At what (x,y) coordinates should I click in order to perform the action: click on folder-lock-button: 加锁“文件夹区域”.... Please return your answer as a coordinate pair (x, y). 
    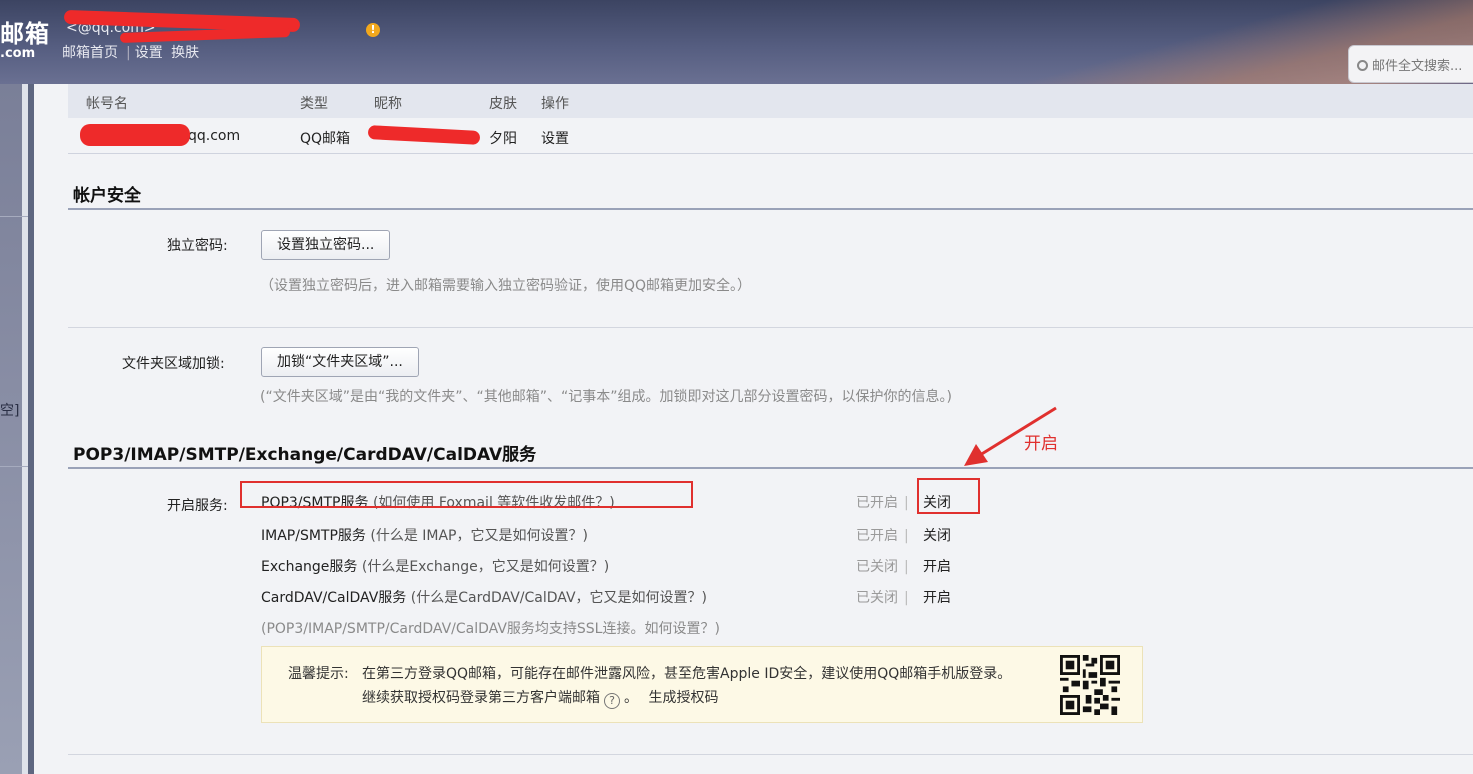
    Looking at the image, I should click on (340, 362).